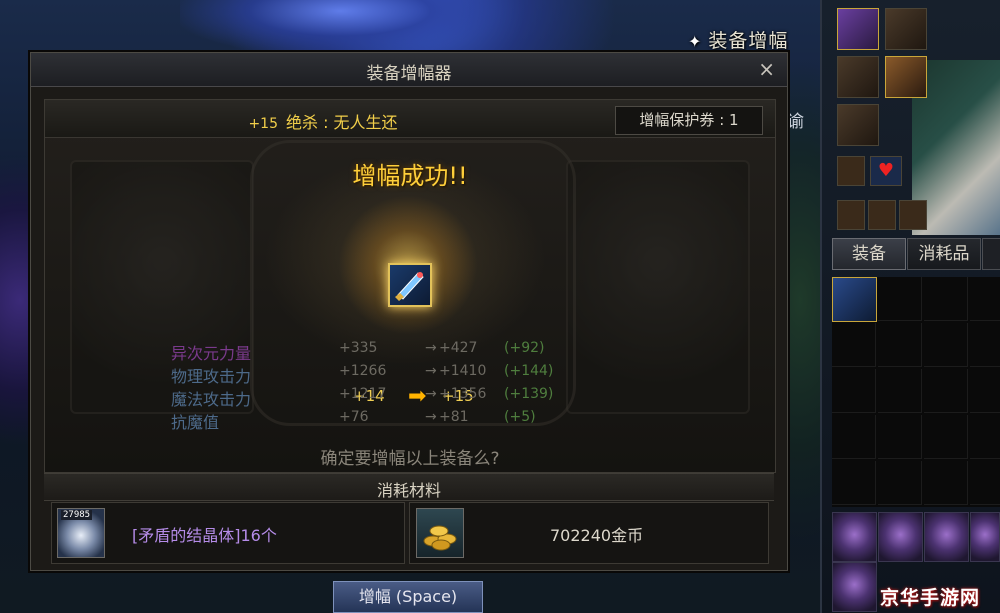 The width and height of the screenshot is (1000, 613). What do you see at coordinates (529, 394) in the screenshot?
I see `stat-delta: (+139)` at bounding box center [529, 394].